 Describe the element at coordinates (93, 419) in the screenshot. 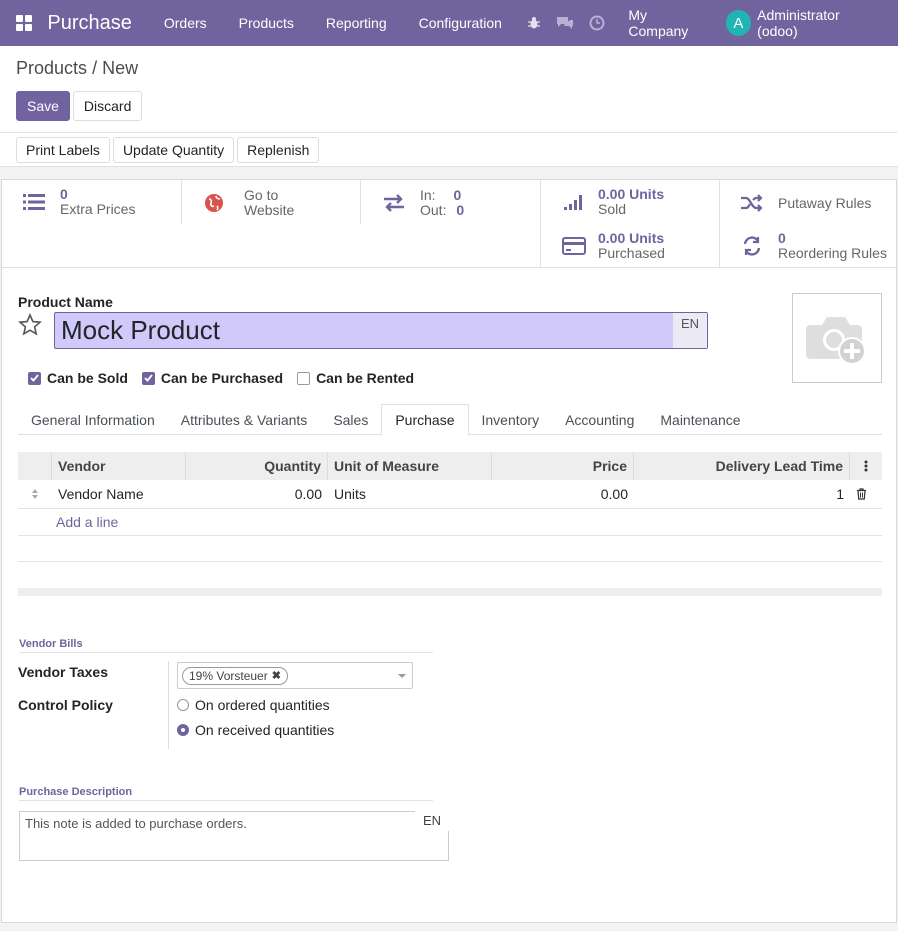

I see `tab-general-information: General Information` at that location.